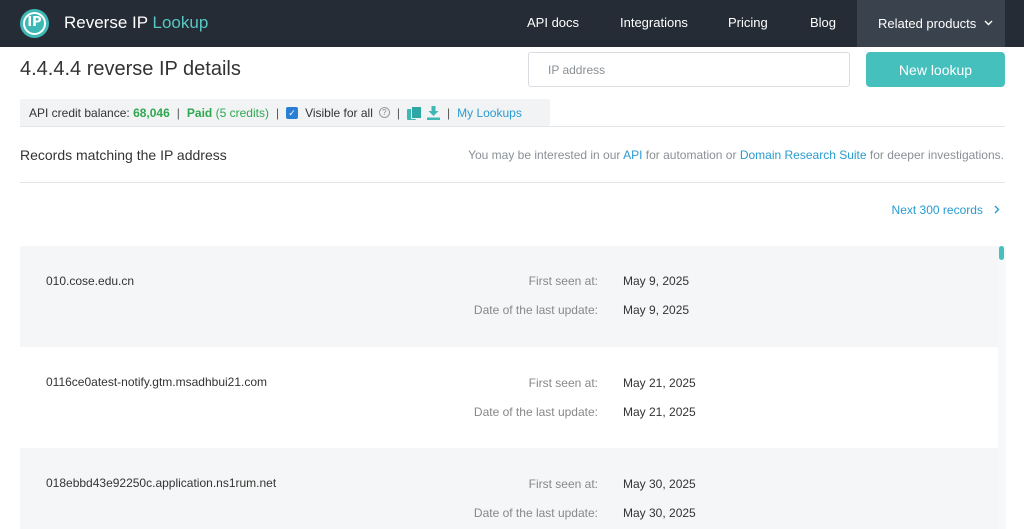 This screenshot has width=1024, height=529. Describe the element at coordinates (292, 112) in the screenshot. I see `visible-for-all-checkbox: ✓` at that location.